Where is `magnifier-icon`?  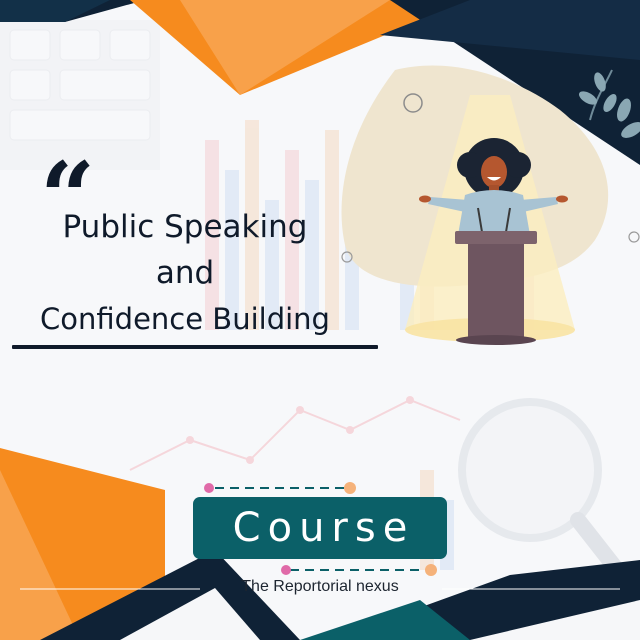 magnifier-icon is located at coordinates (545, 493).